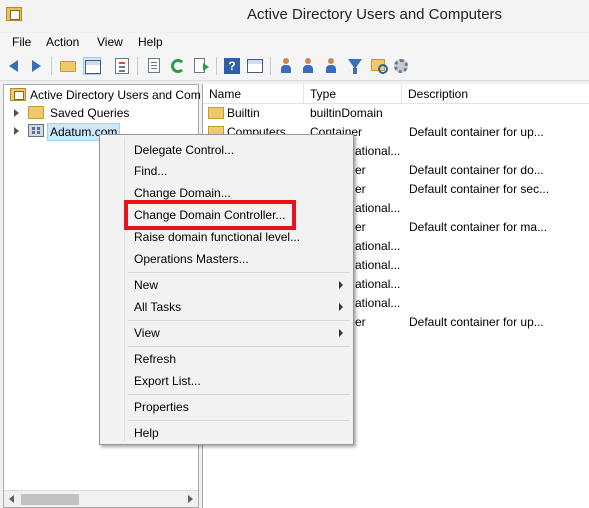  What do you see at coordinates (124, 289) in the screenshot?
I see `menu-gutter` at bounding box center [124, 289].